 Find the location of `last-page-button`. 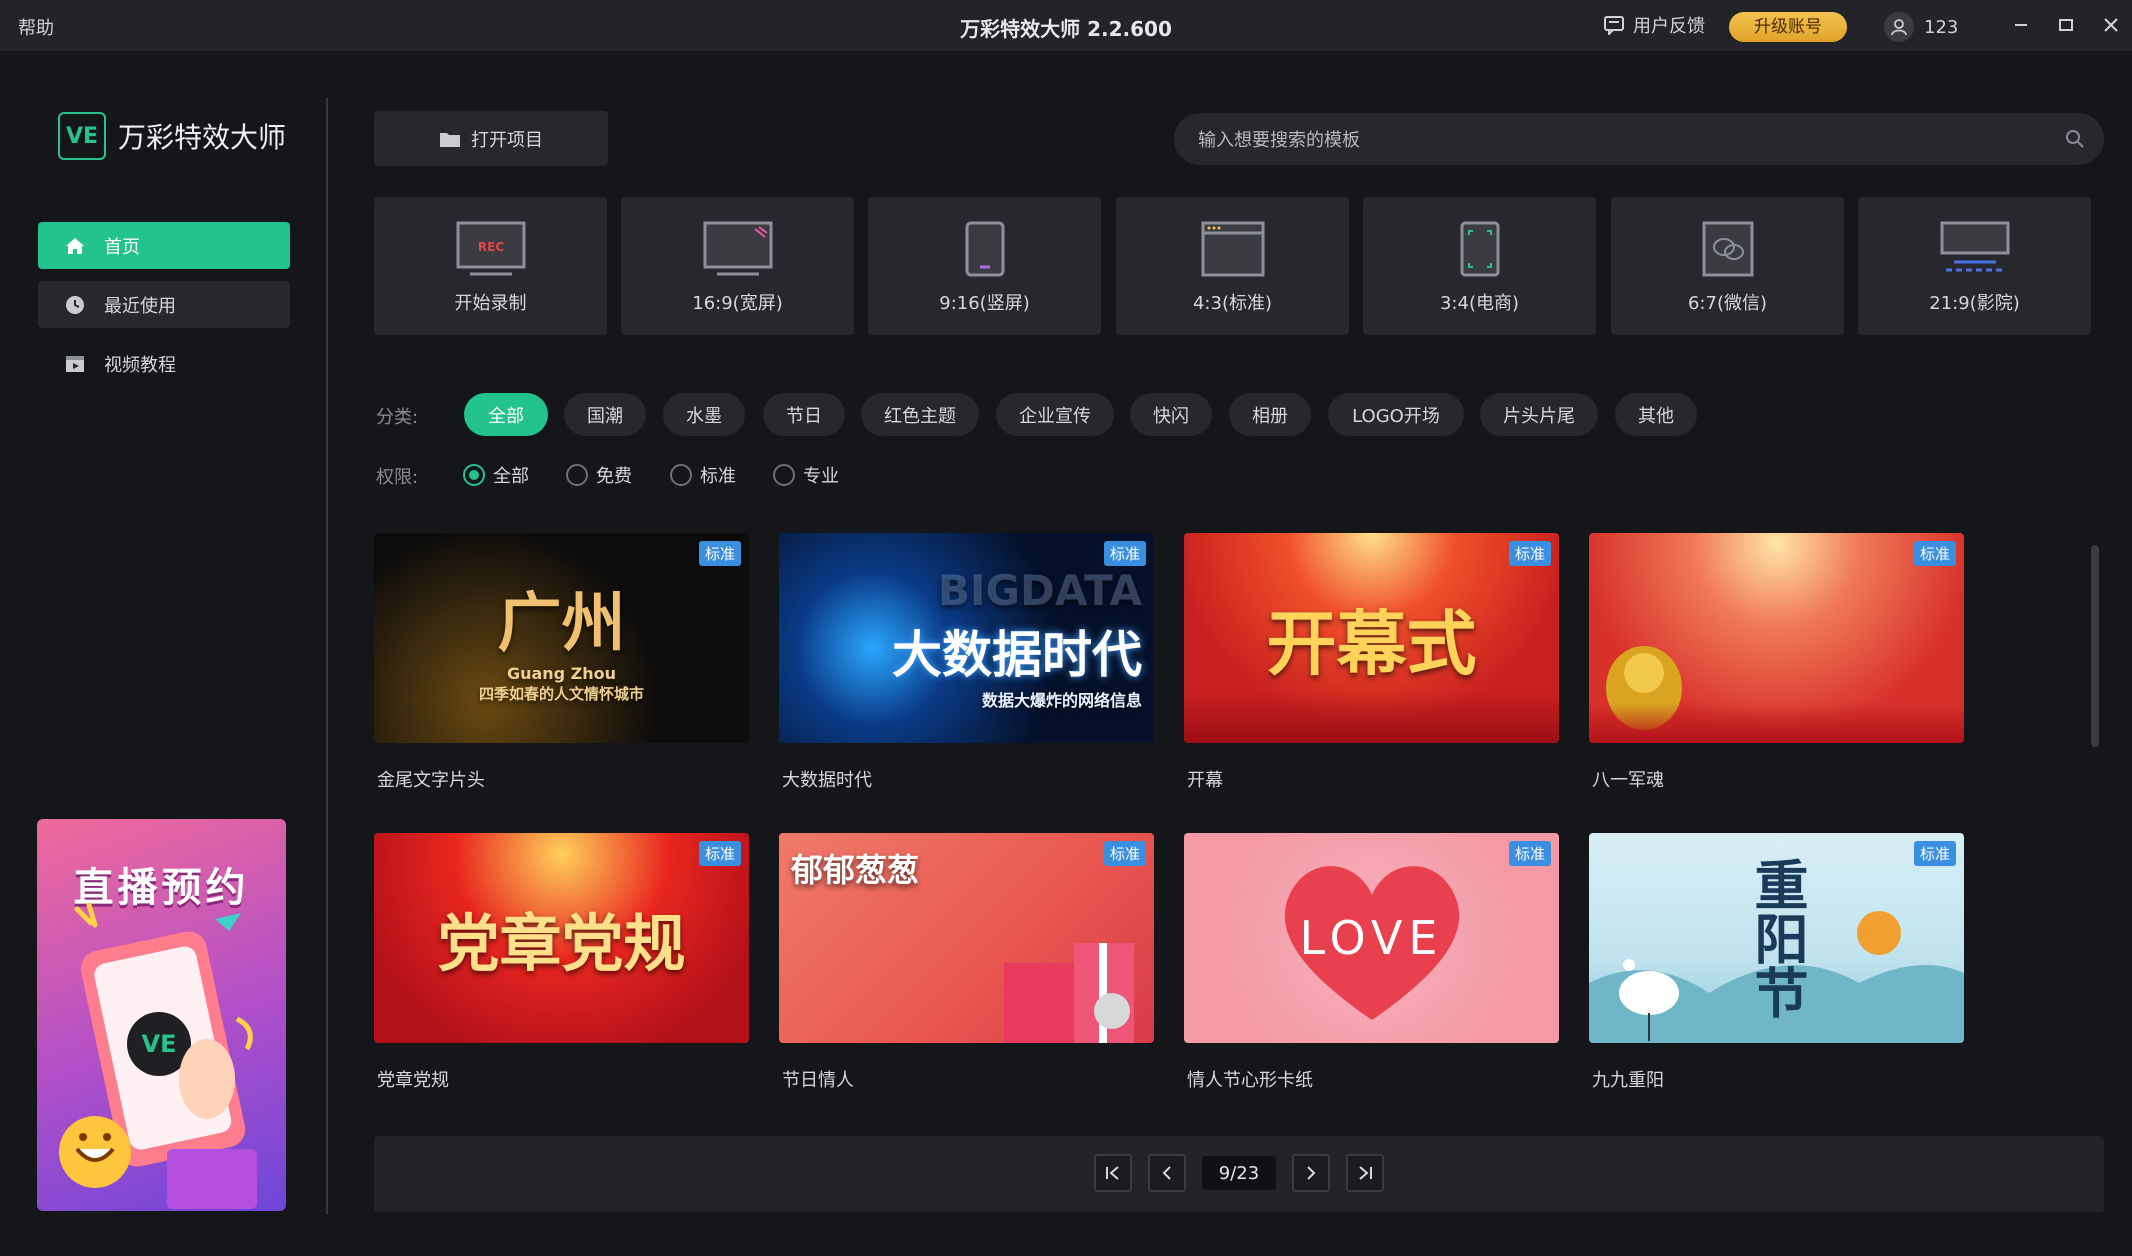

last-page-button is located at coordinates (1365, 1173).